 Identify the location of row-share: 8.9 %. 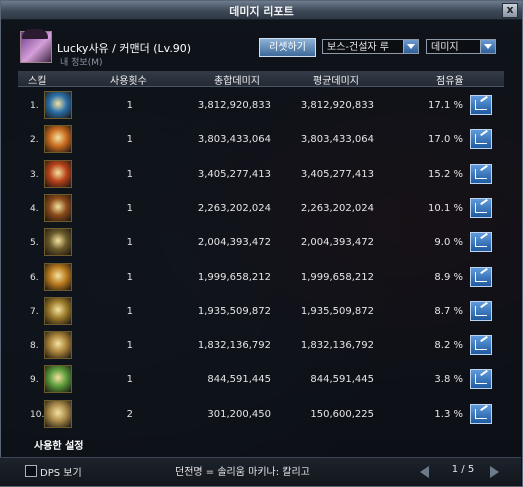
(448, 277).